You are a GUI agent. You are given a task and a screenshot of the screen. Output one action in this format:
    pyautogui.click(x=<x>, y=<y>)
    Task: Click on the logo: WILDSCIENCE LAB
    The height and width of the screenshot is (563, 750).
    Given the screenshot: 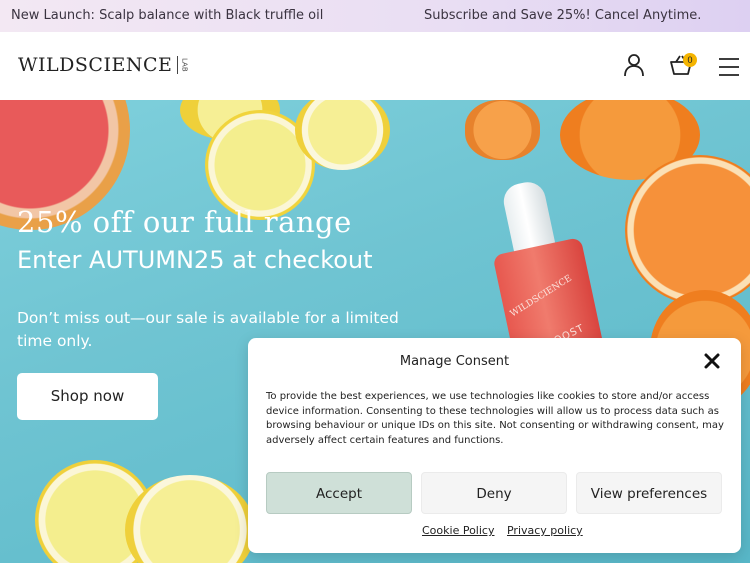 What is the action you would take?
    pyautogui.click(x=103, y=65)
    